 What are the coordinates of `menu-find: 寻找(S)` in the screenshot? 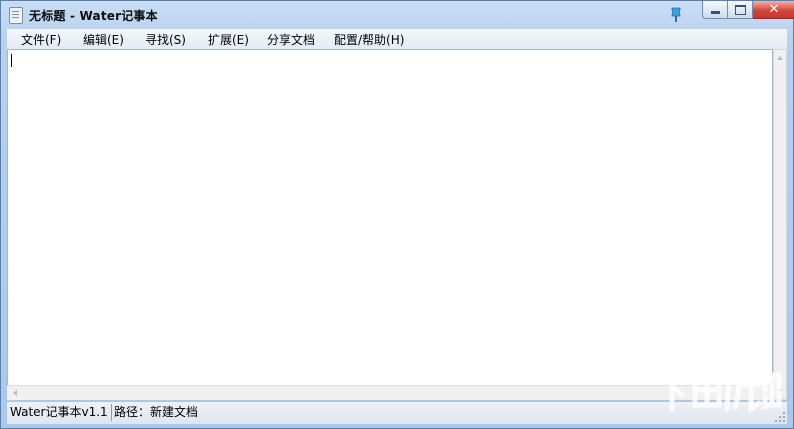 It's located at (165, 39).